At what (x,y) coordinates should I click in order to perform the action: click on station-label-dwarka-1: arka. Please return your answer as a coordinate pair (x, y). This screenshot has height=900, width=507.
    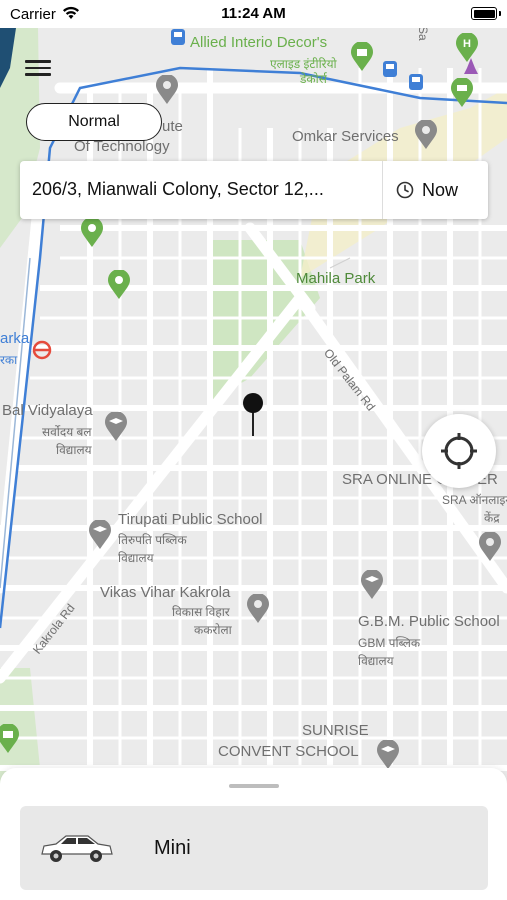
    Looking at the image, I should click on (15, 338).